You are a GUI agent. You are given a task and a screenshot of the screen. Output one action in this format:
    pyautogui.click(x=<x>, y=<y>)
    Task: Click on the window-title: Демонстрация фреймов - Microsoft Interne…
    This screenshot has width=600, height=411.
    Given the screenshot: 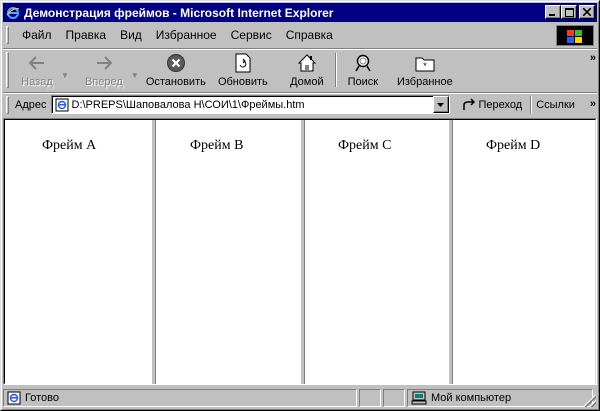 What is the action you would take?
    pyautogui.click(x=179, y=12)
    